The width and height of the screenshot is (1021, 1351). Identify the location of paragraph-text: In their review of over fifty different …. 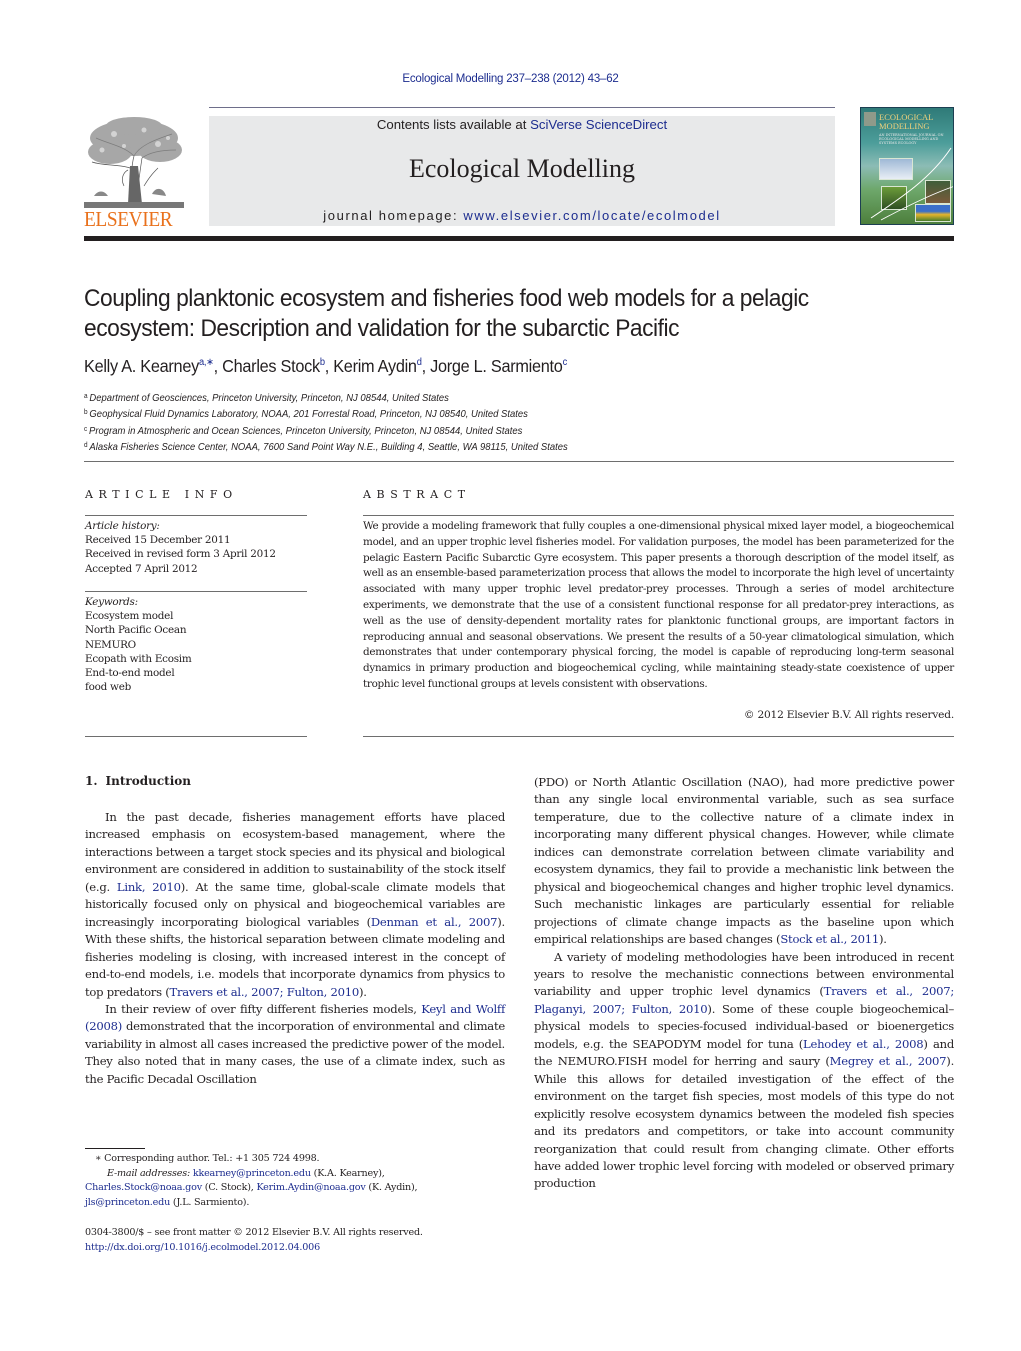
(263, 1008).